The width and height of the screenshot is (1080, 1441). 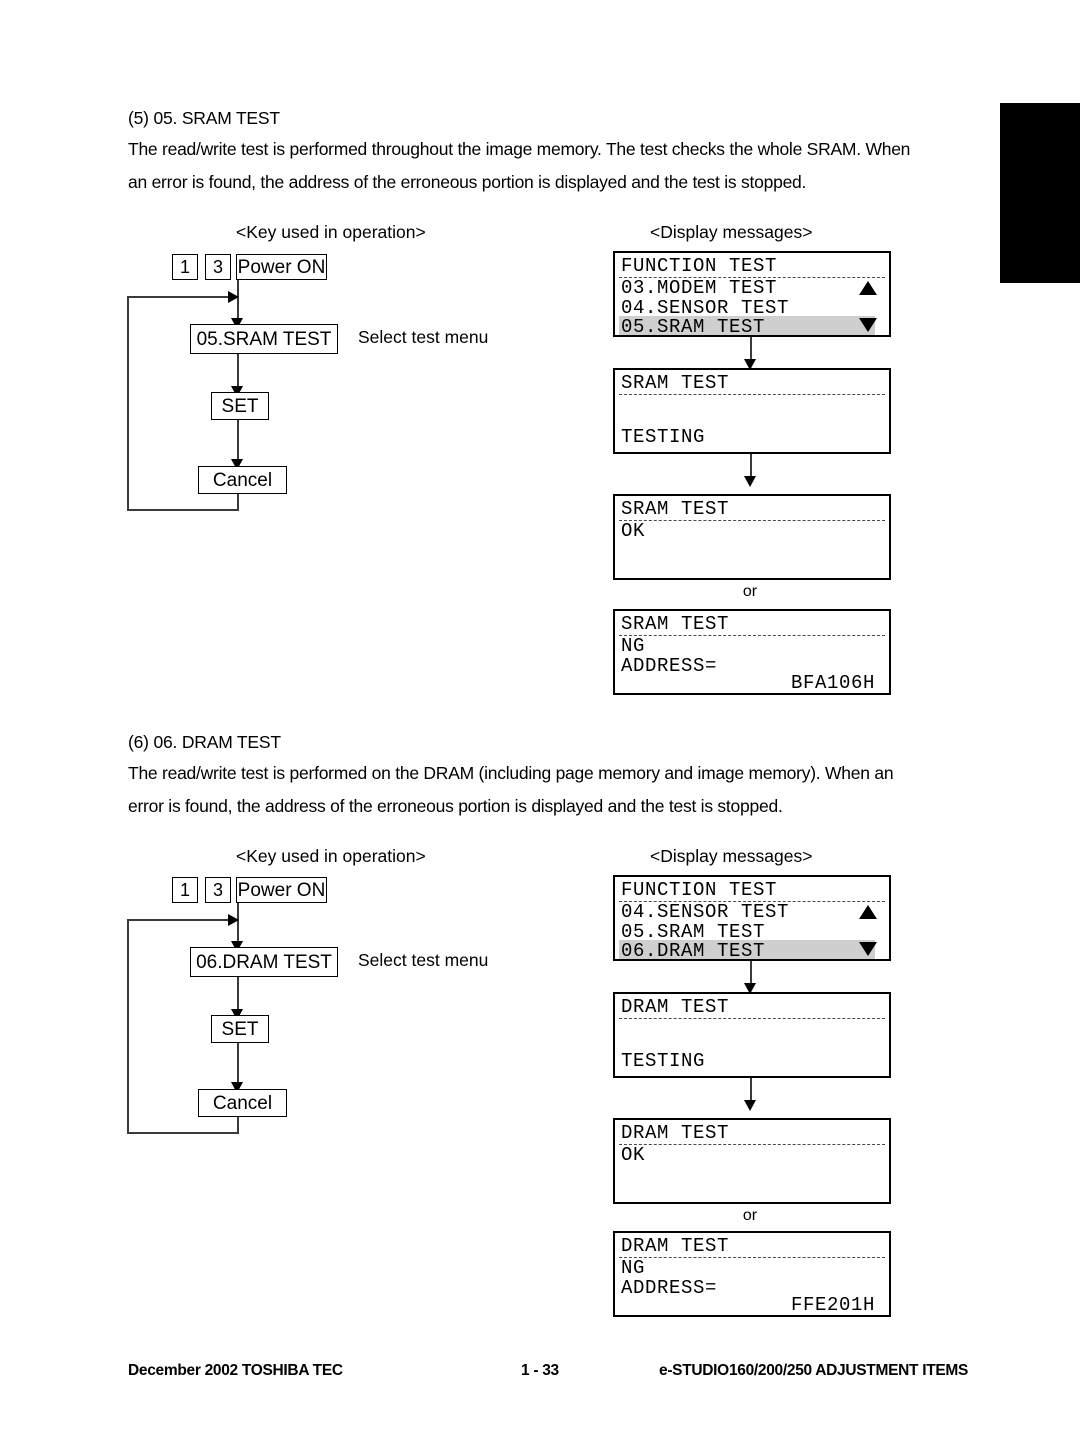 I want to click on lcd-menu-row-1-sram: 03.MODEM TEST, so click(x=699, y=288).